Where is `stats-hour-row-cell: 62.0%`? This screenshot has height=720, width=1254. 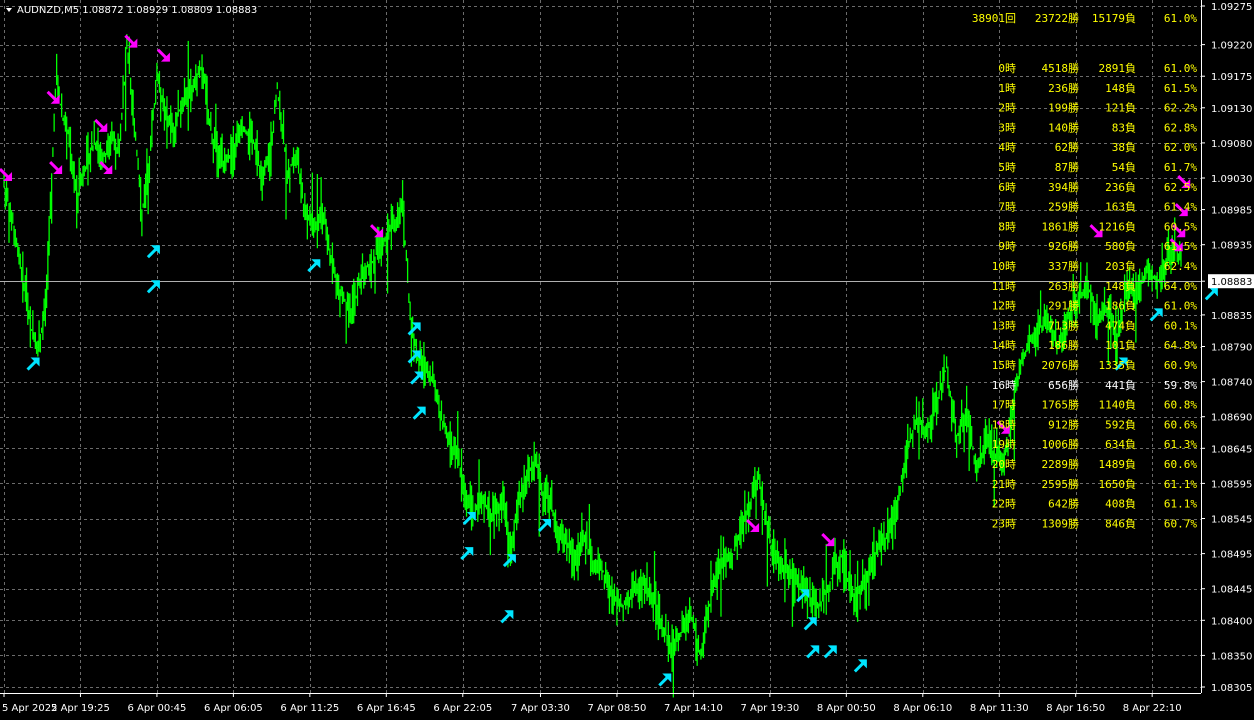
stats-hour-row-cell: 62.0% is located at coordinates (1180, 147).